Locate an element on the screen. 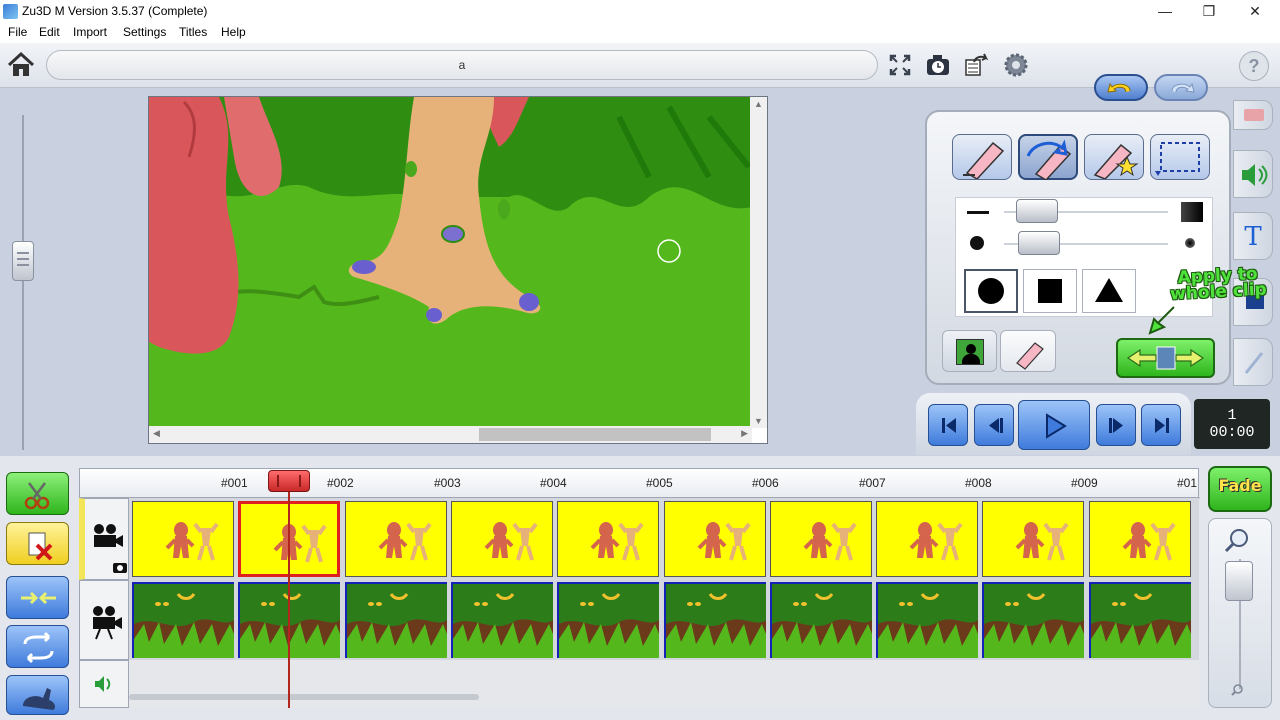 Image resolution: width=1280 pixels, height=720 pixels. left-zoom-slider-thumb is located at coordinates (23, 261).